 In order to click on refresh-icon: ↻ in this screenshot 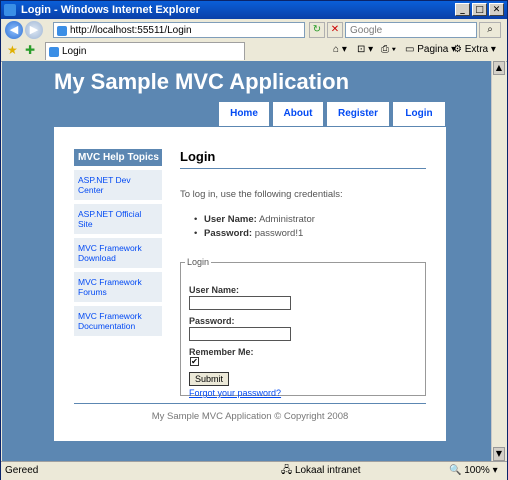, I will do `click(317, 30)`.